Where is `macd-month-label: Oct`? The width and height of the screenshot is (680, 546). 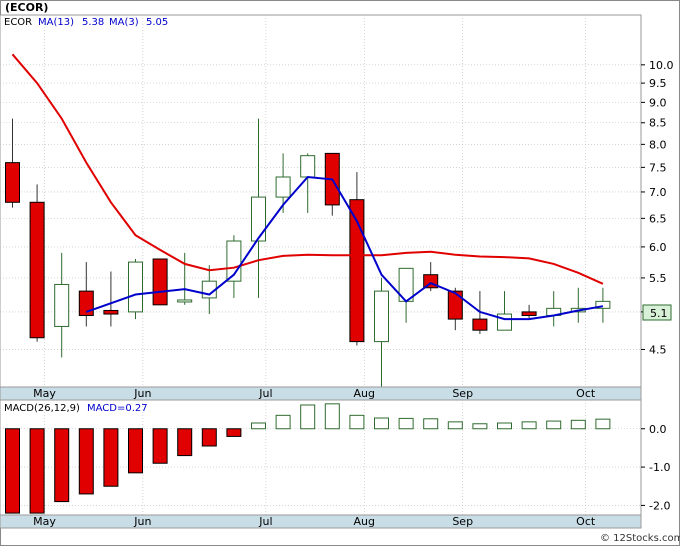 macd-month-label: Oct is located at coordinates (586, 521).